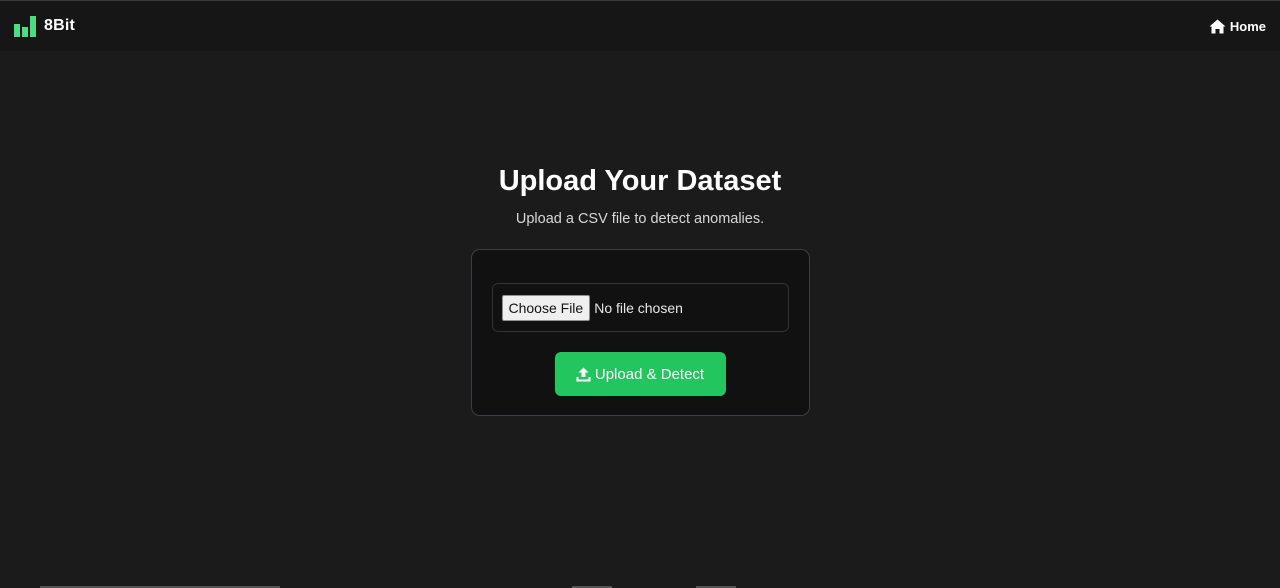 This screenshot has width=1280, height=588. What do you see at coordinates (640, 26) in the screenshot?
I see `navbar: 8Bit Home` at bounding box center [640, 26].